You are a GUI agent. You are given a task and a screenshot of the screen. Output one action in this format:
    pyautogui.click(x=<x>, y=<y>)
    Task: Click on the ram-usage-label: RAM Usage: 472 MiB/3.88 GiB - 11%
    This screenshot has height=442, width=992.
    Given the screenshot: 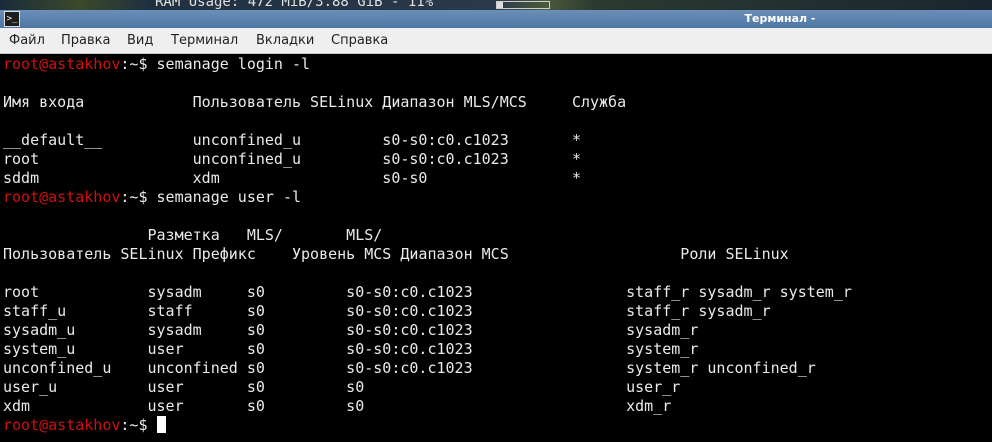 What is the action you would take?
    pyautogui.click(x=294, y=5)
    